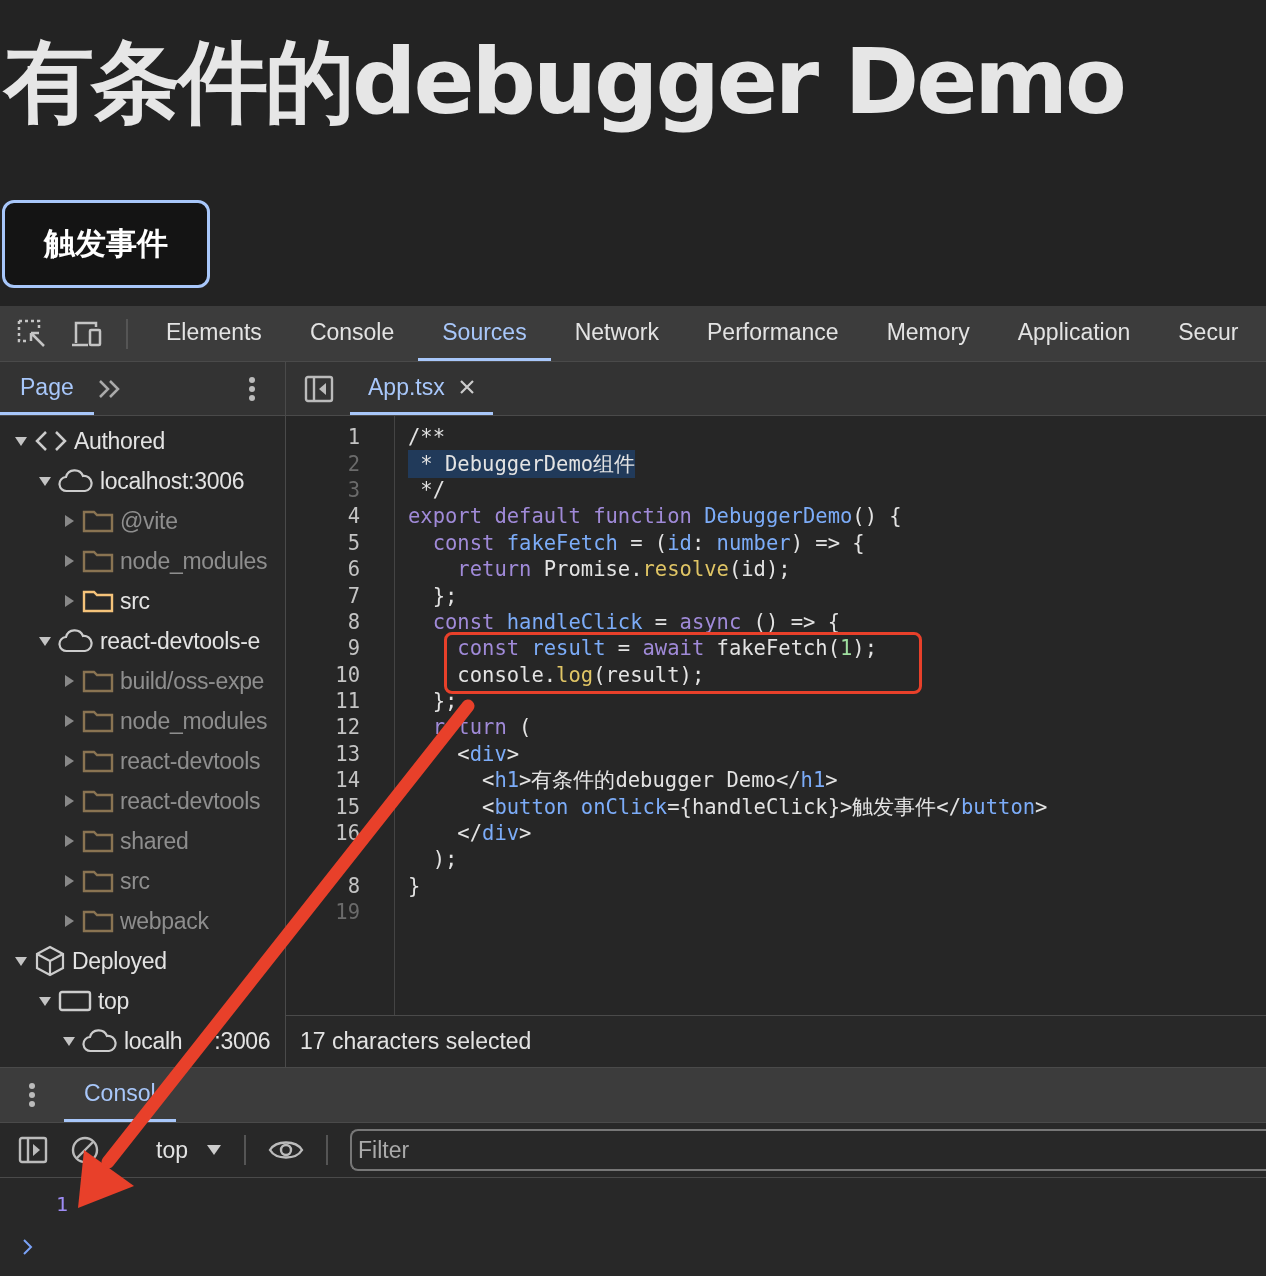 The height and width of the screenshot is (1276, 1266). What do you see at coordinates (655, 516) in the screenshot?
I see `code-line: export default function DebuggerDemo() {` at bounding box center [655, 516].